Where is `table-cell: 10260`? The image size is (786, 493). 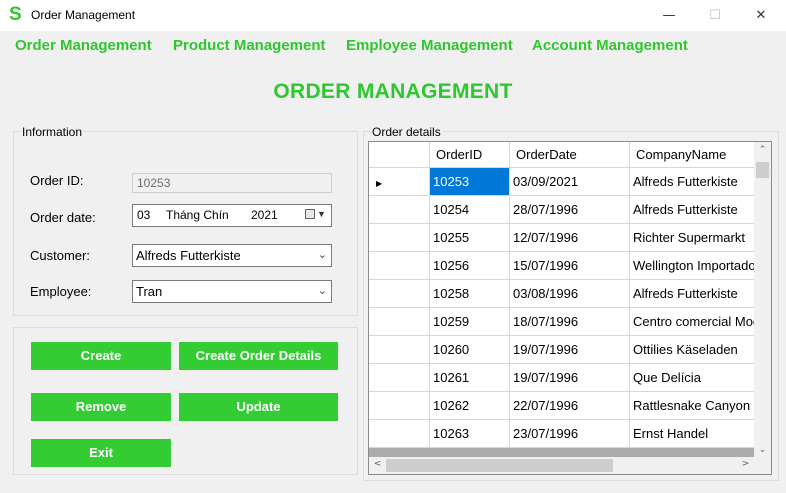 table-cell: 10260 is located at coordinates (470, 350).